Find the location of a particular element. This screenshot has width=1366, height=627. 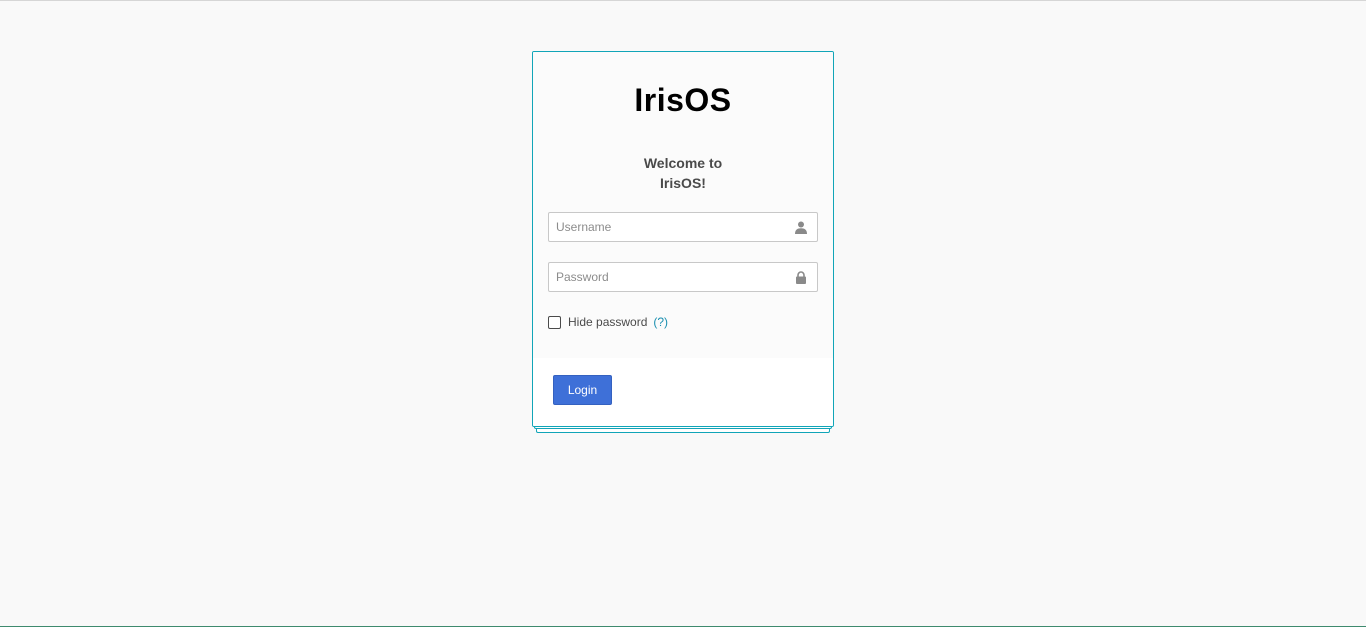

welcome-line-2: IrisOS! is located at coordinates (683, 183).